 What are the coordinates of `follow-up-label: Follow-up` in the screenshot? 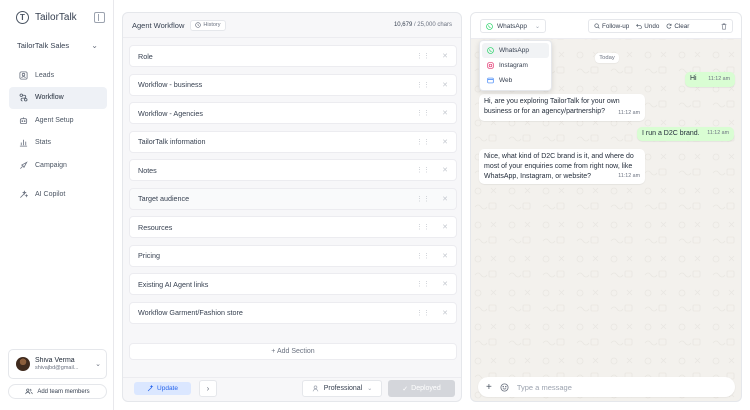 It's located at (616, 26).